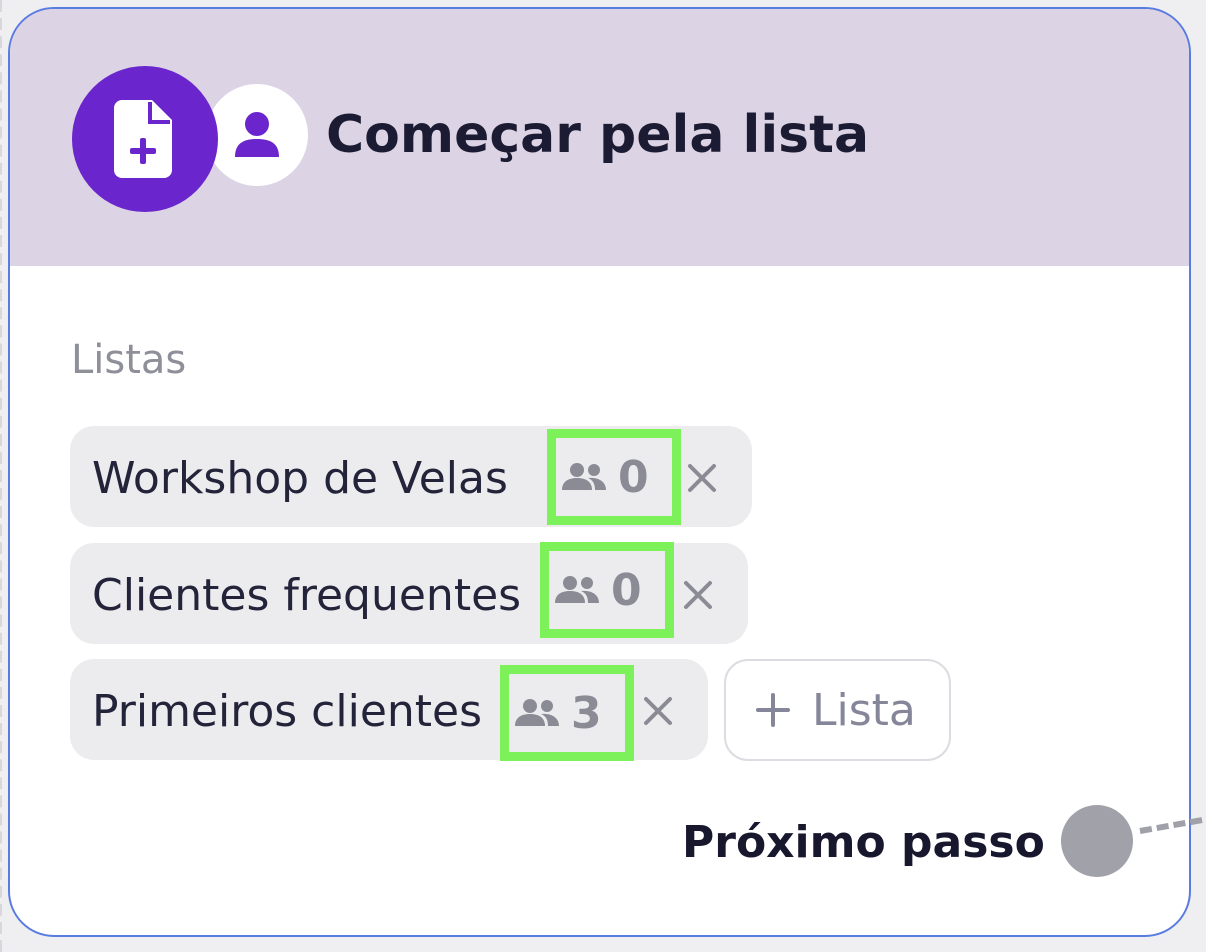 This screenshot has height=952, width=1206. What do you see at coordinates (145, 139) in the screenshot?
I see `document-add-icon` at bounding box center [145, 139].